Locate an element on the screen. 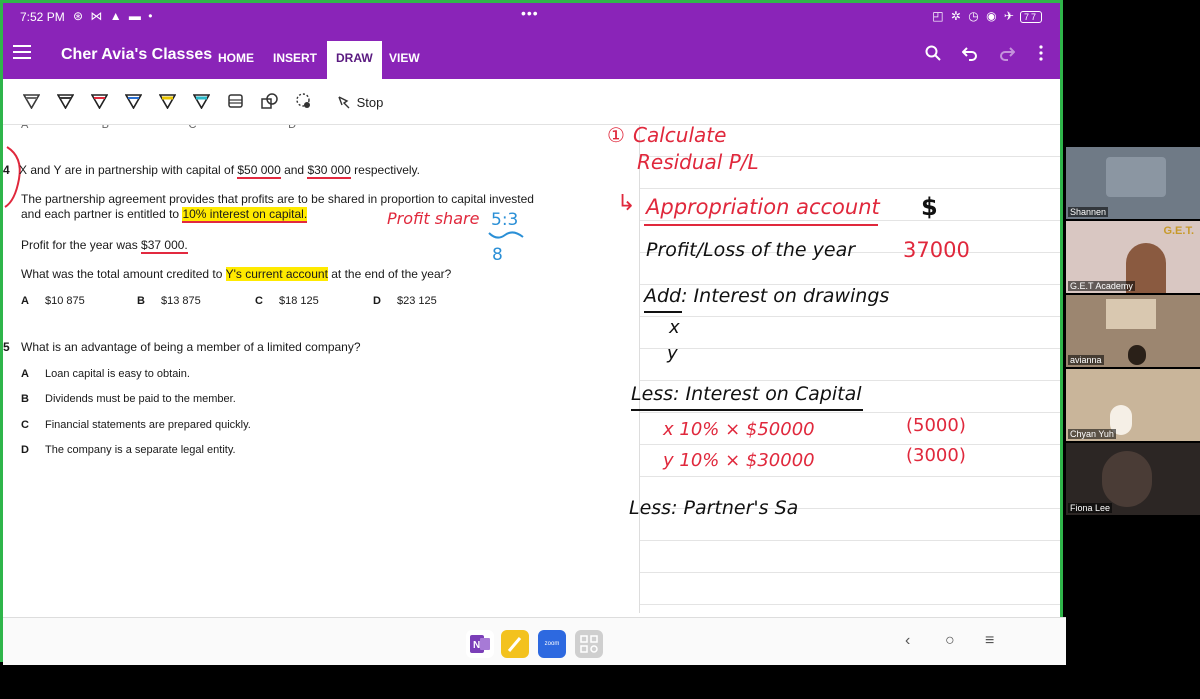 This screenshot has width=1200, height=699. hamburger-menu-icon is located at coordinates (22, 52).